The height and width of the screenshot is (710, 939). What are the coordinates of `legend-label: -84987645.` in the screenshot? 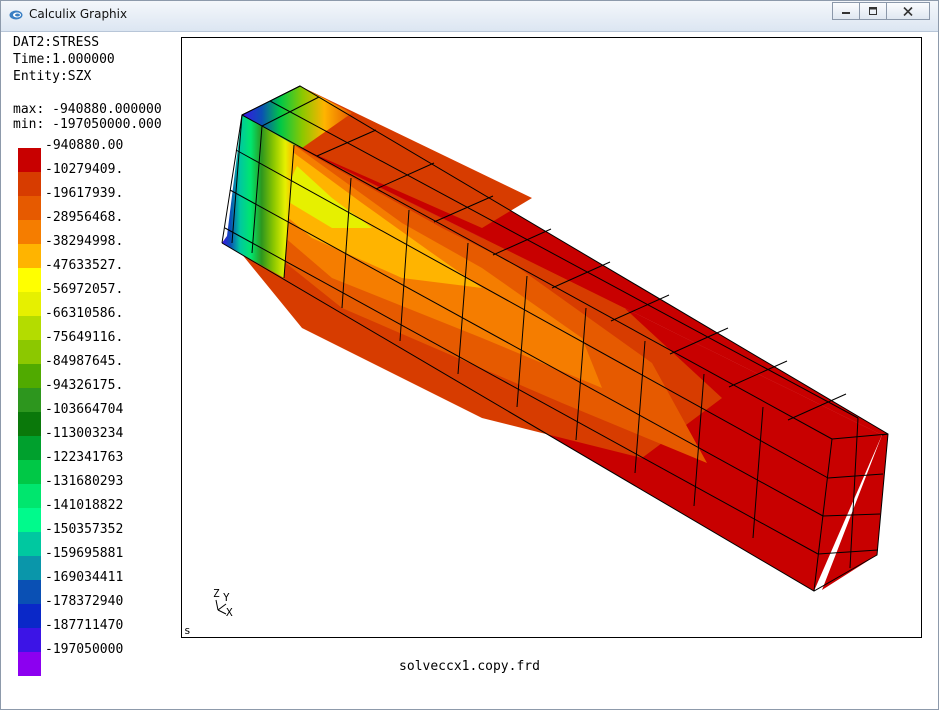 It's located at (84, 361).